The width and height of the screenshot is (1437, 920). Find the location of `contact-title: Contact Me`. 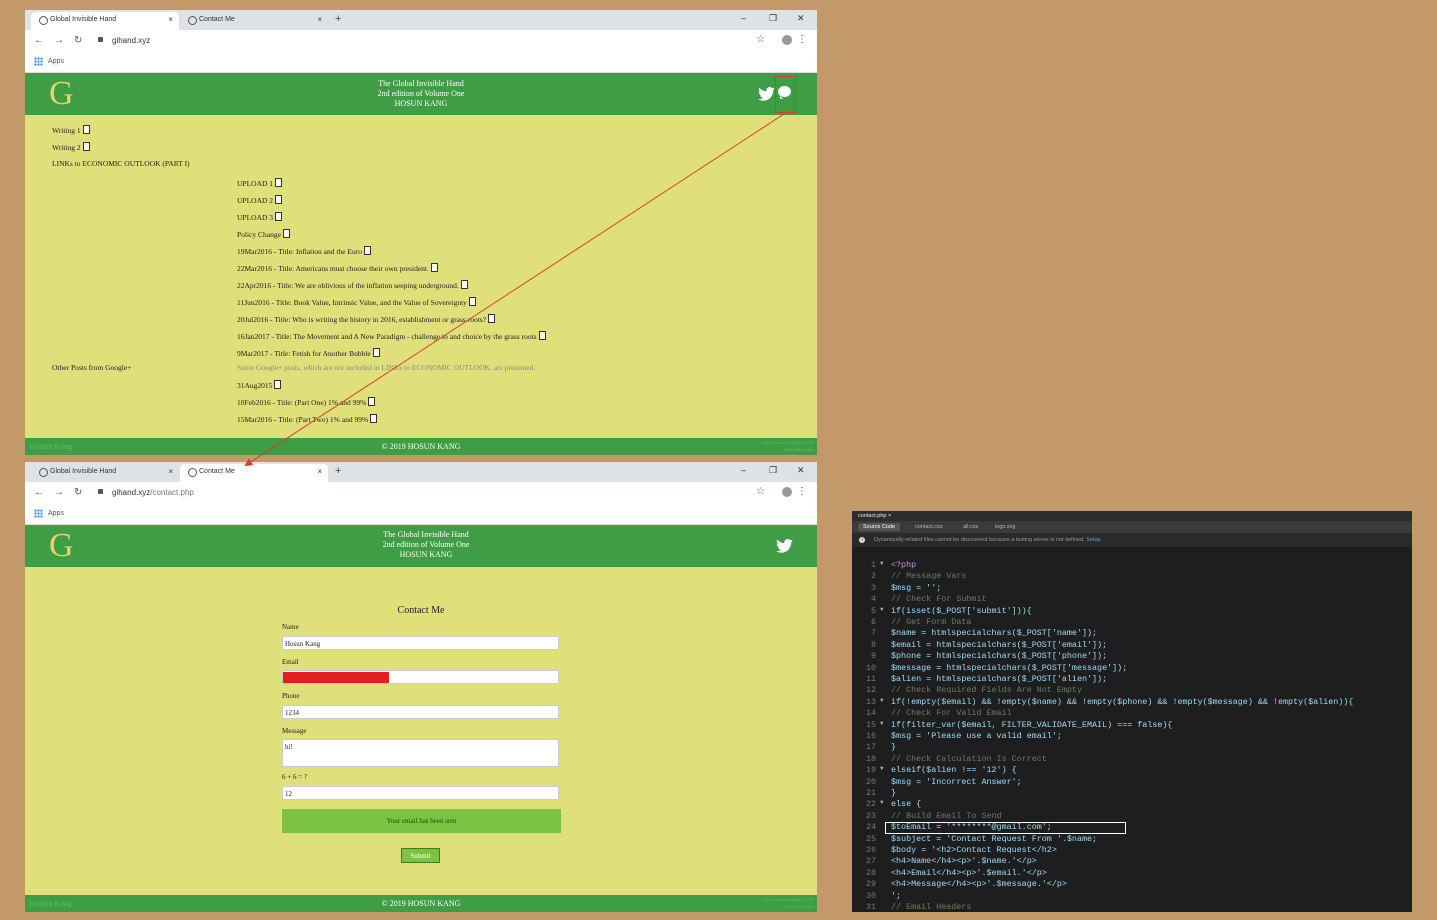

contact-title: Contact Me is located at coordinates (421, 610).